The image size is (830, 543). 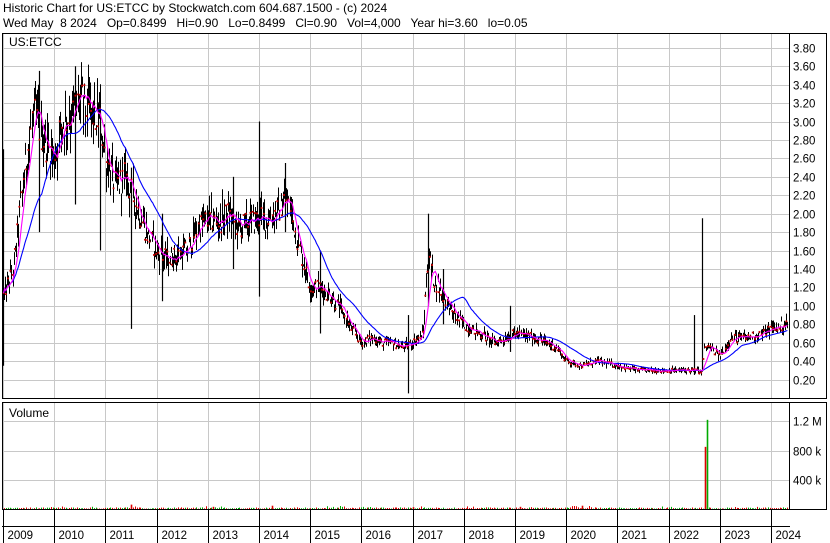 I want to click on year-tick-label: 2021, so click(x=635, y=536).